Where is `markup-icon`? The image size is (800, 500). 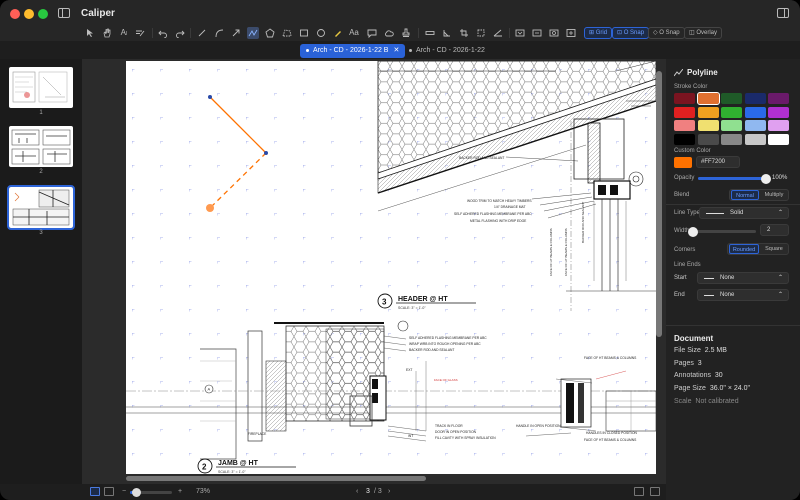
markup-icon is located at coordinates (140, 33).